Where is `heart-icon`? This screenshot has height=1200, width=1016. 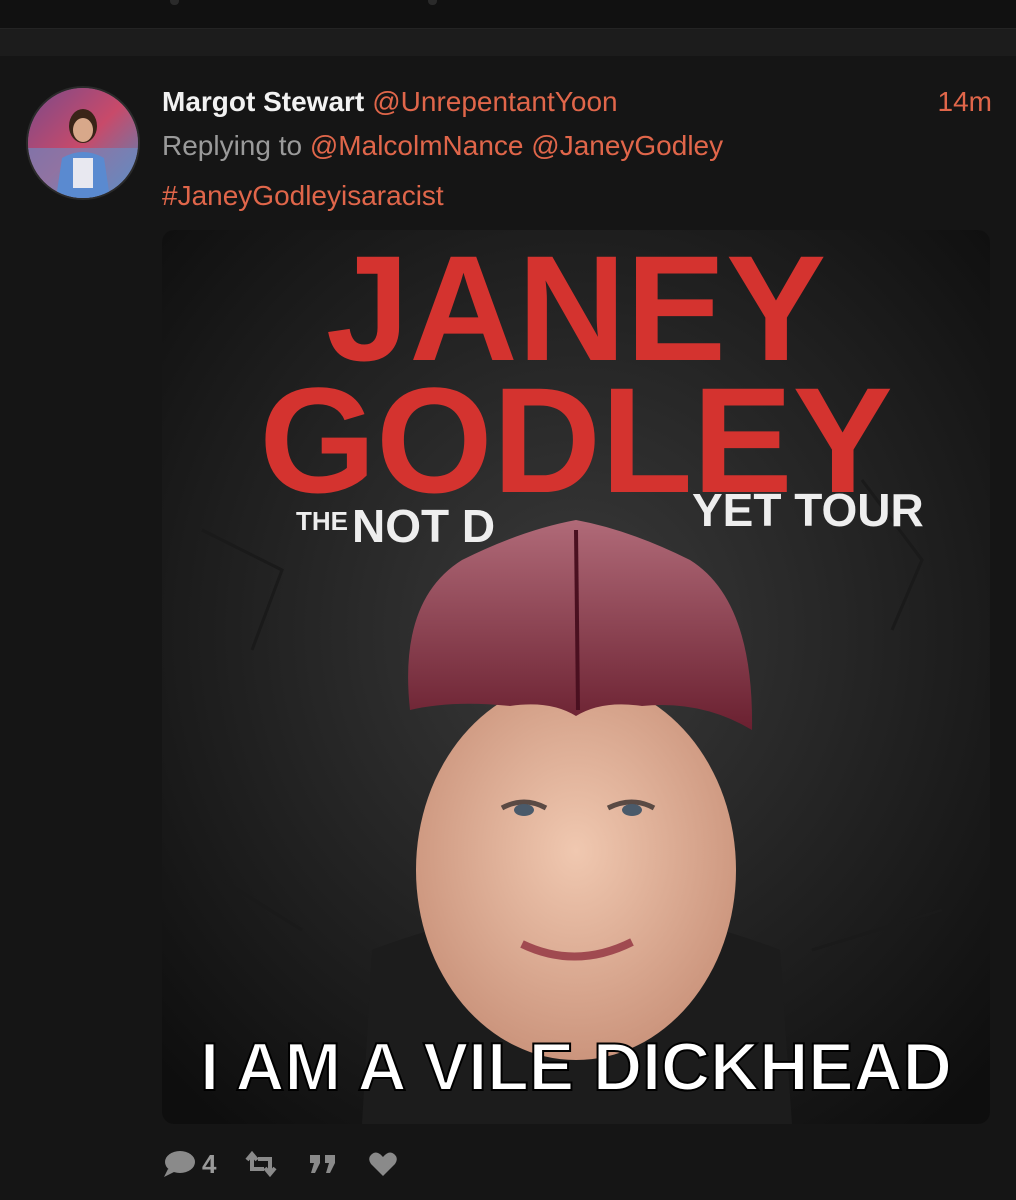
heart-icon is located at coordinates (383, 1164).